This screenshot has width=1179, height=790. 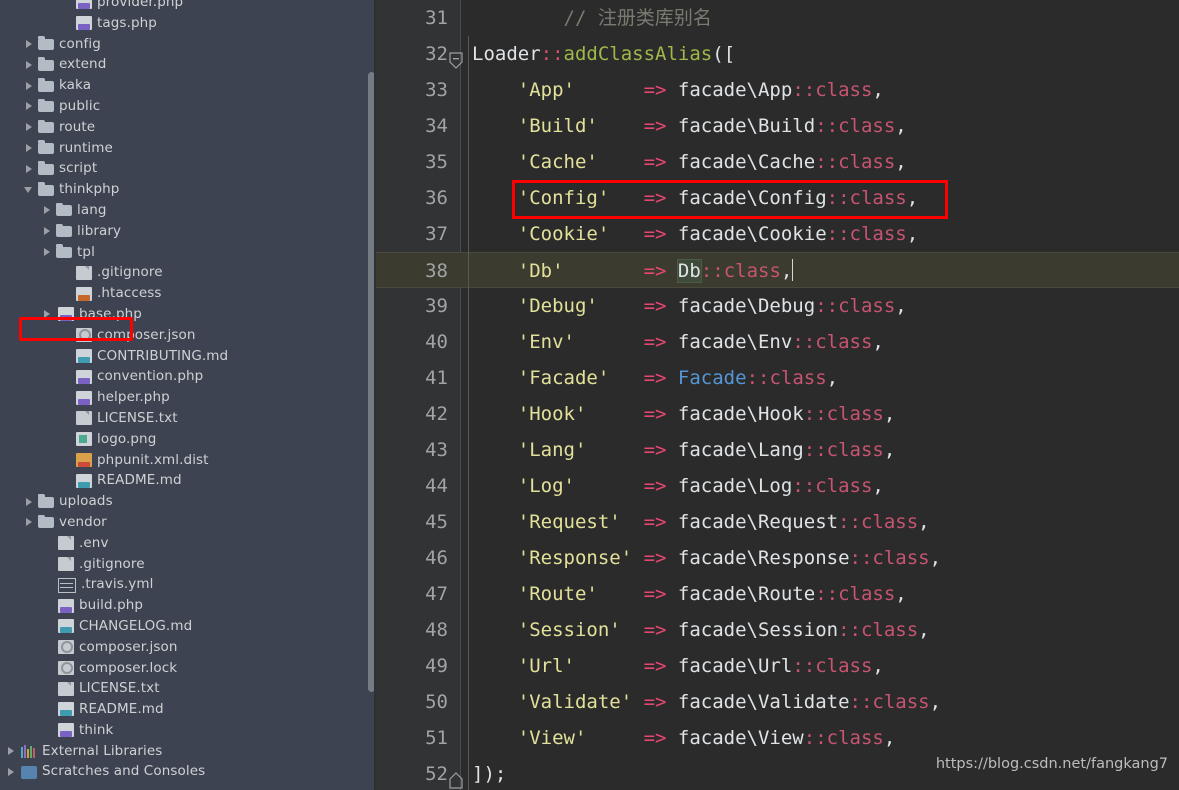 What do you see at coordinates (777, 270) in the screenshot?
I see `code-line-38: 38 'Db' => Db::class,` at bounding box center [777, 270].